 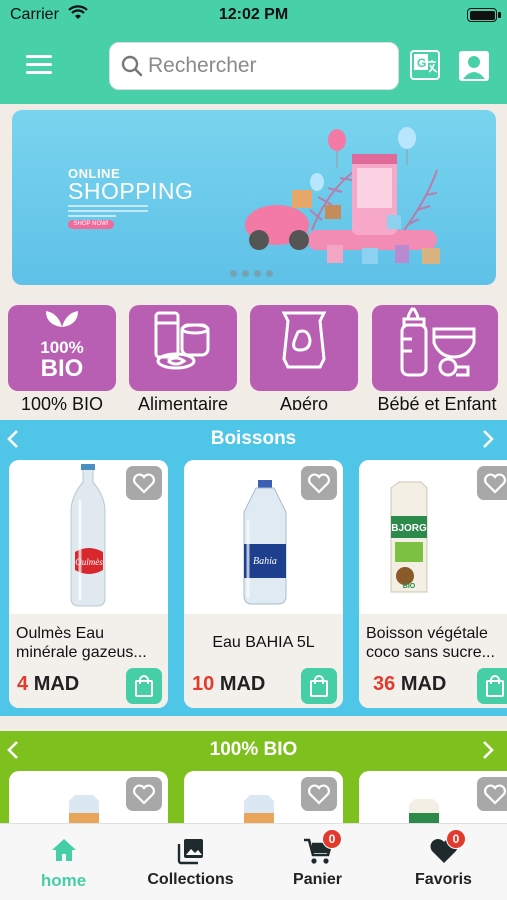 What do you see at coordinates (63, 880) in the screenshot?
I see `nav-label: home` at bounding box center [63, 880].